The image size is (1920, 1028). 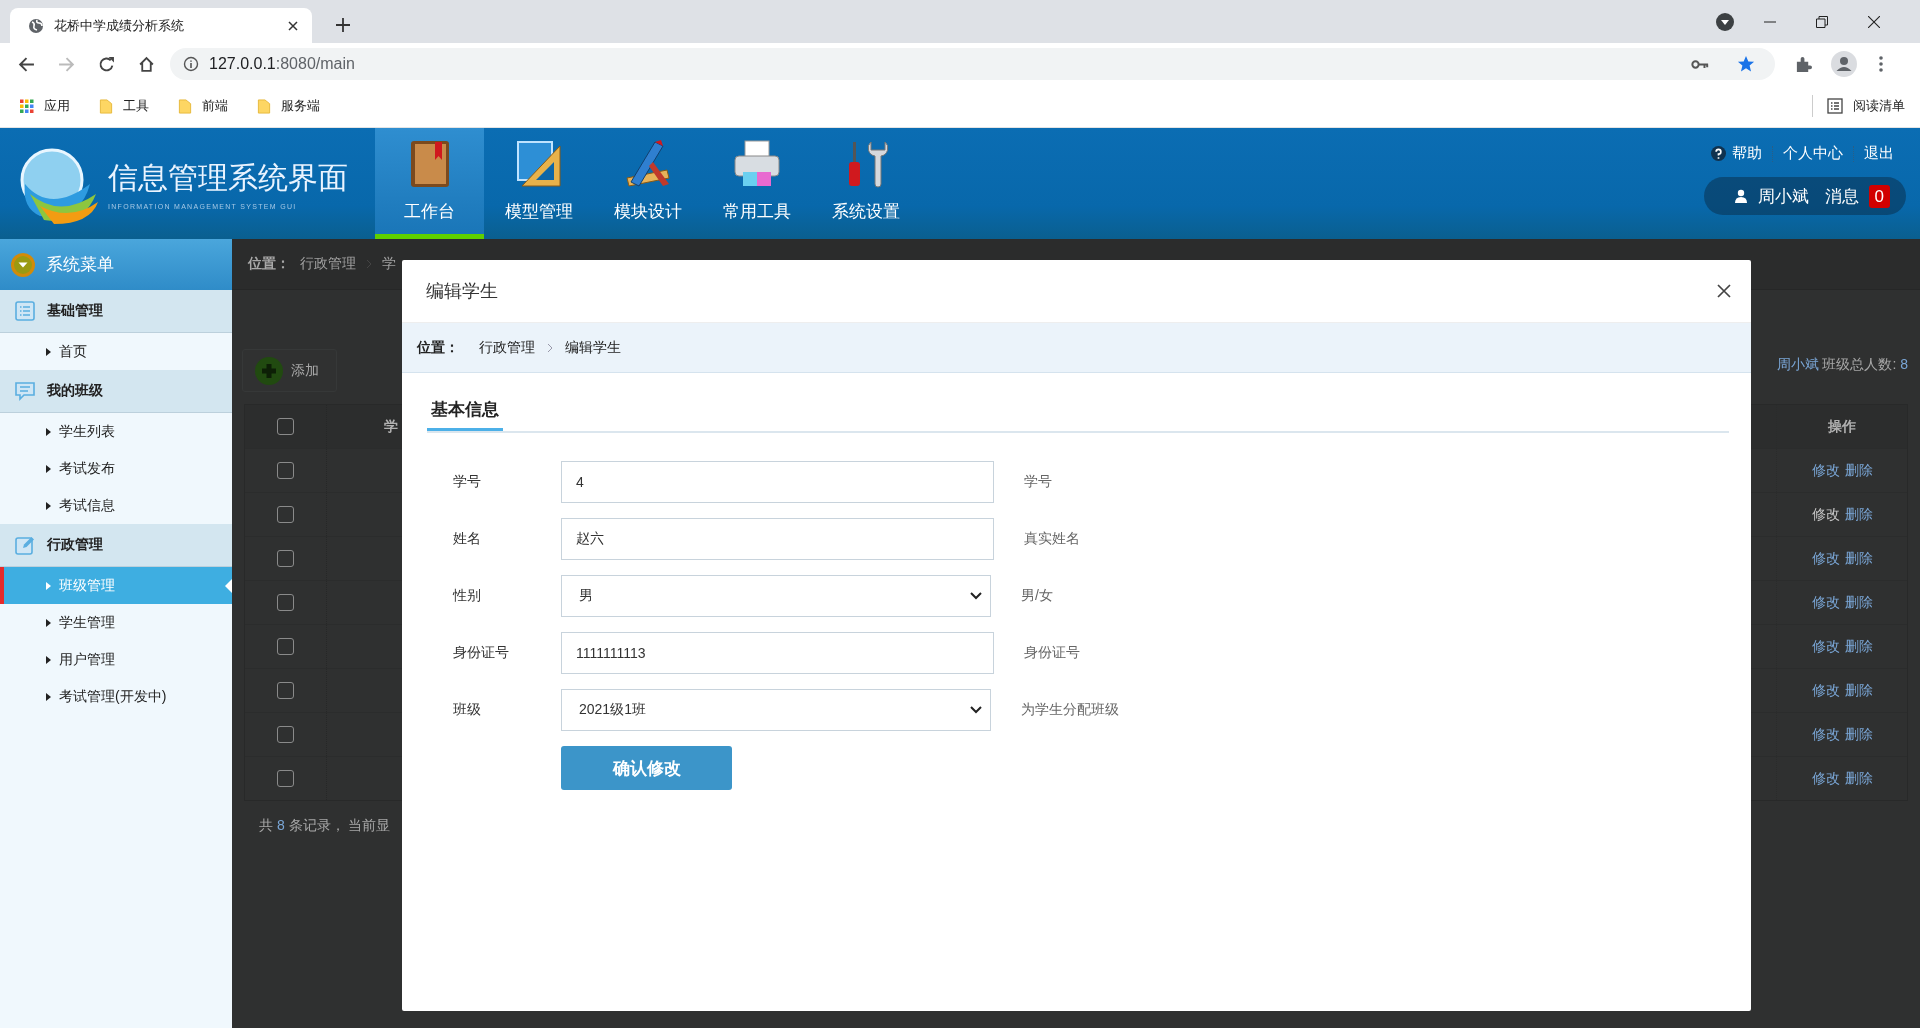 What do you see at coordinates (481, 653) in the screenshot?
I see `field-label: 身份证号` at bounding box center [481, 653].